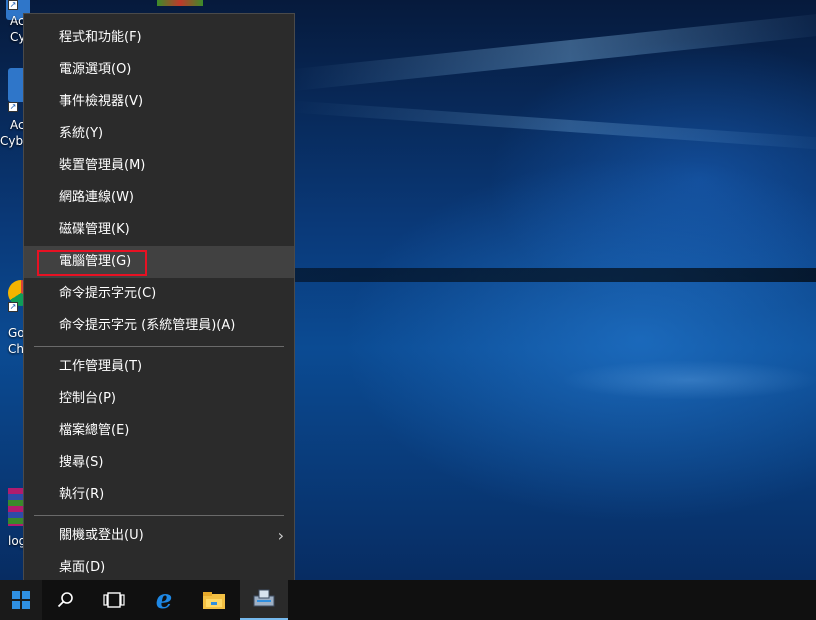 This screenshot has width=816, height=620. I want to click on menu-item-device-manager: 裝置管理員(M), so click(159, 166).